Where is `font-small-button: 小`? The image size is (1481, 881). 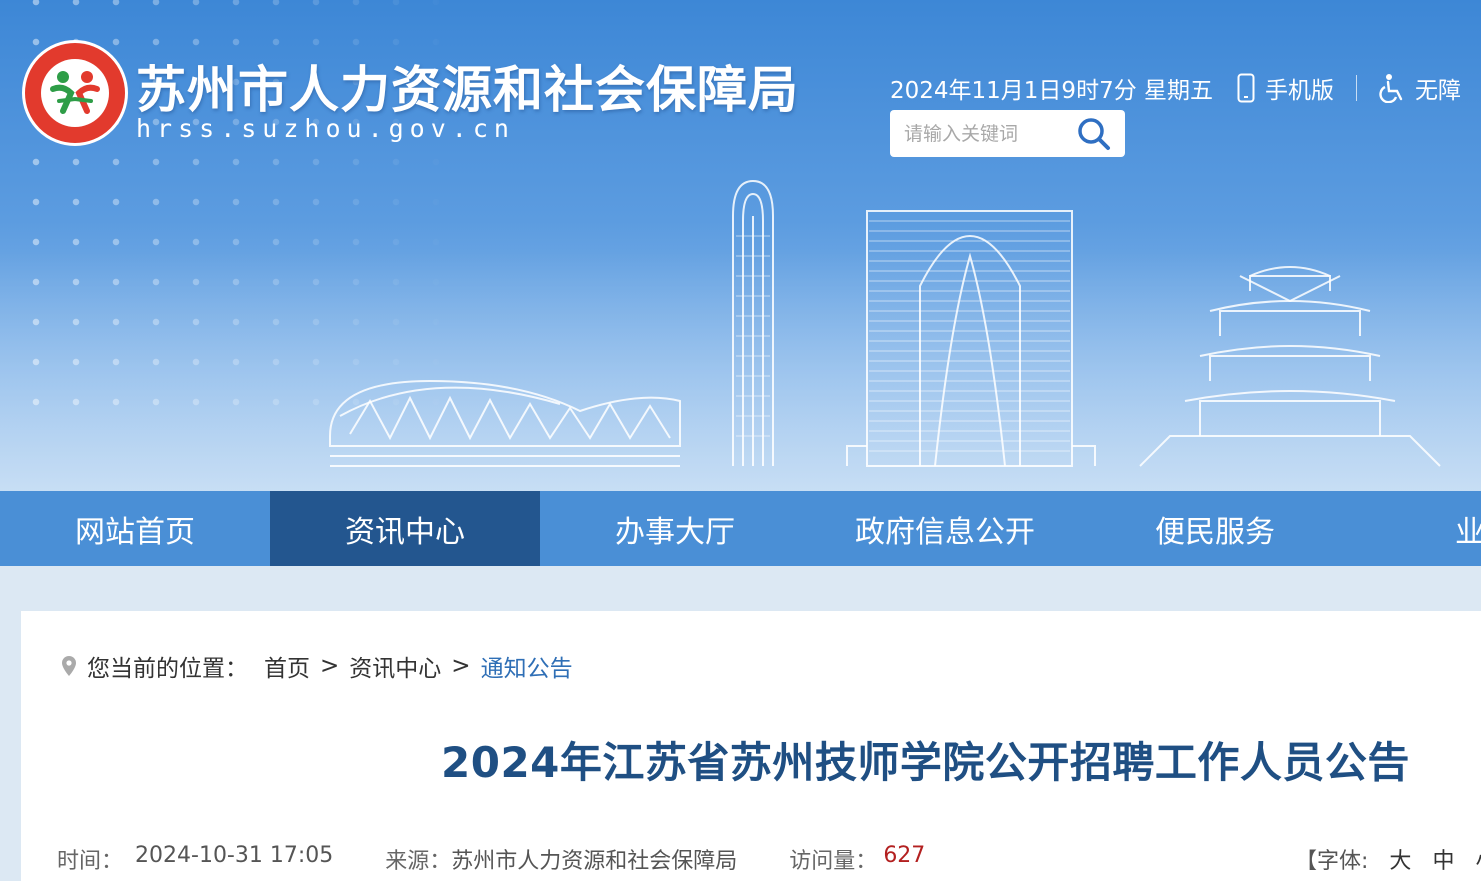 font-small-button: 小 is located at coordinates (1478, 861).